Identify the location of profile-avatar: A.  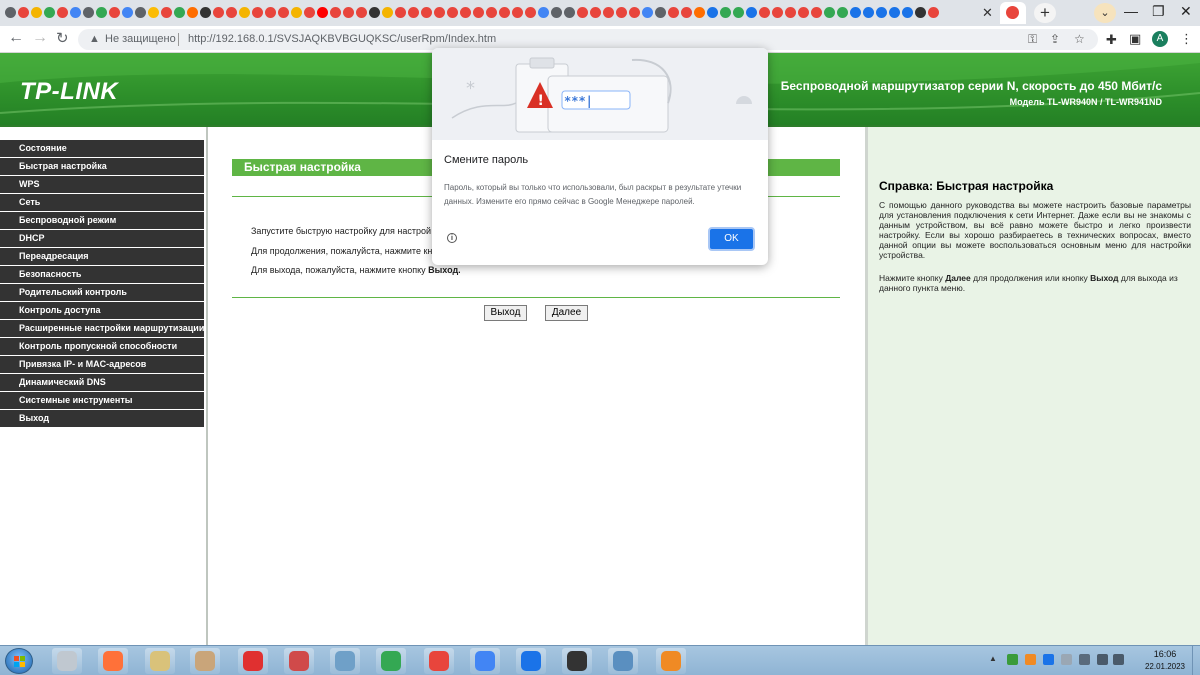
(1160, 39).